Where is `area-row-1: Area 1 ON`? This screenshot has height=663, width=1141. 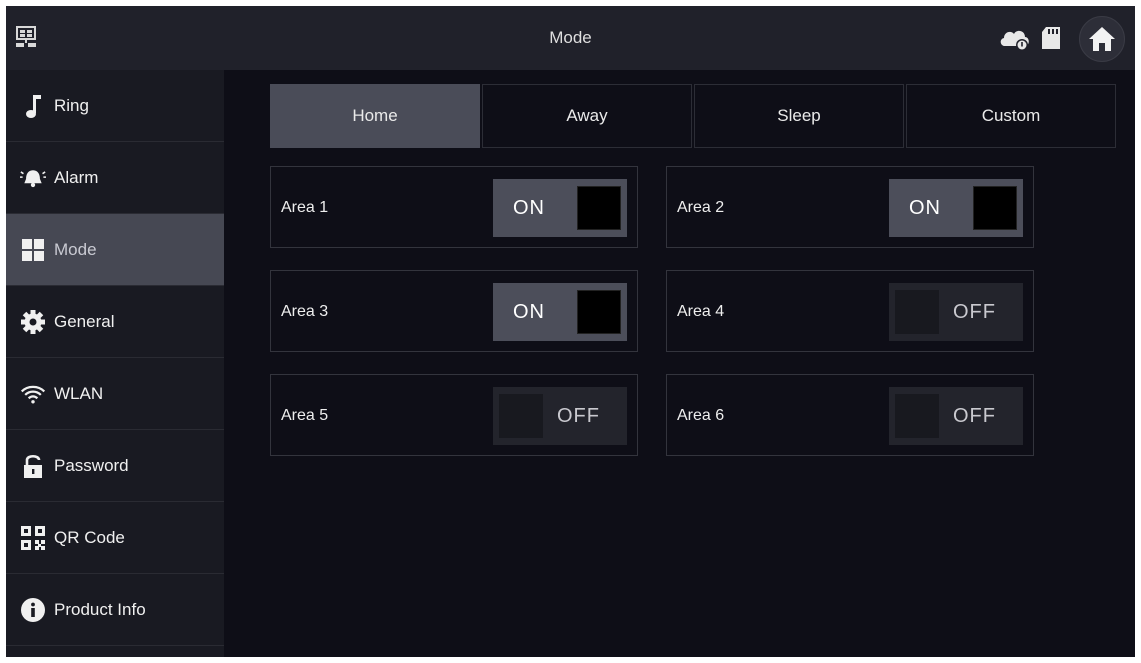
area-row-1: Area 1 ON is located at coordinates (454, 207).